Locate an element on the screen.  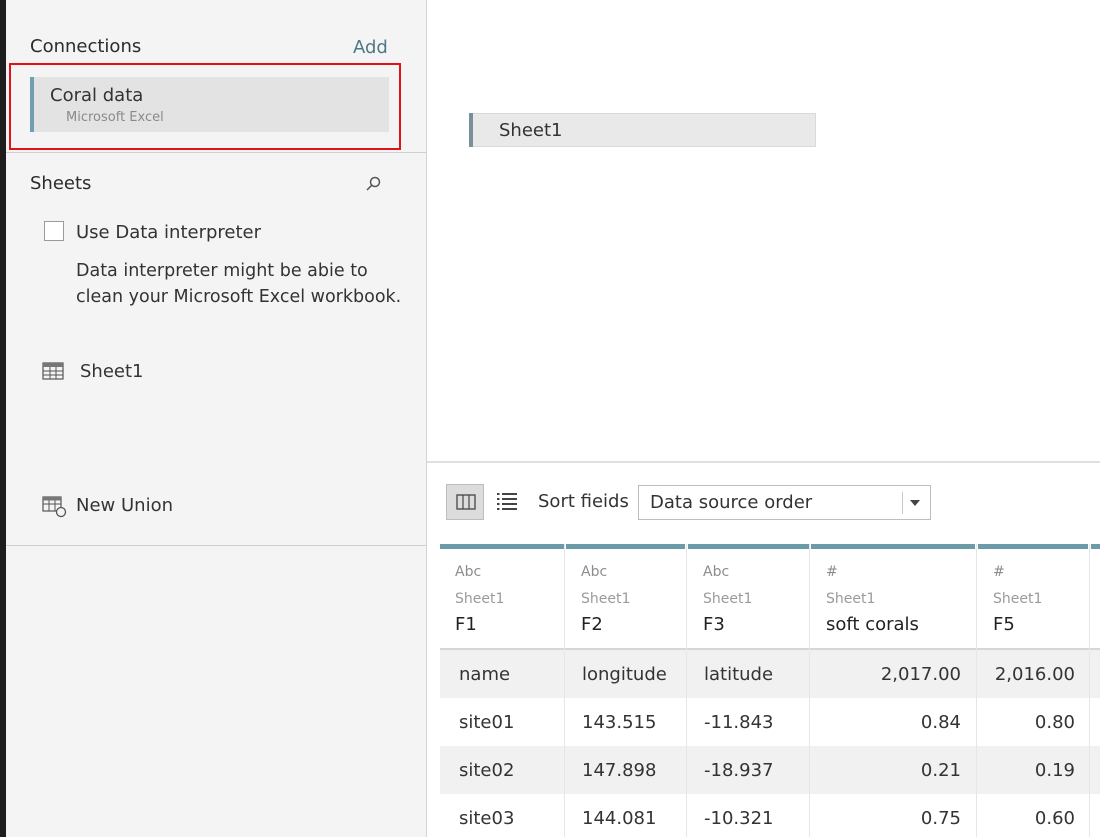
column-name: F3 is located at coordinates (714, 624).